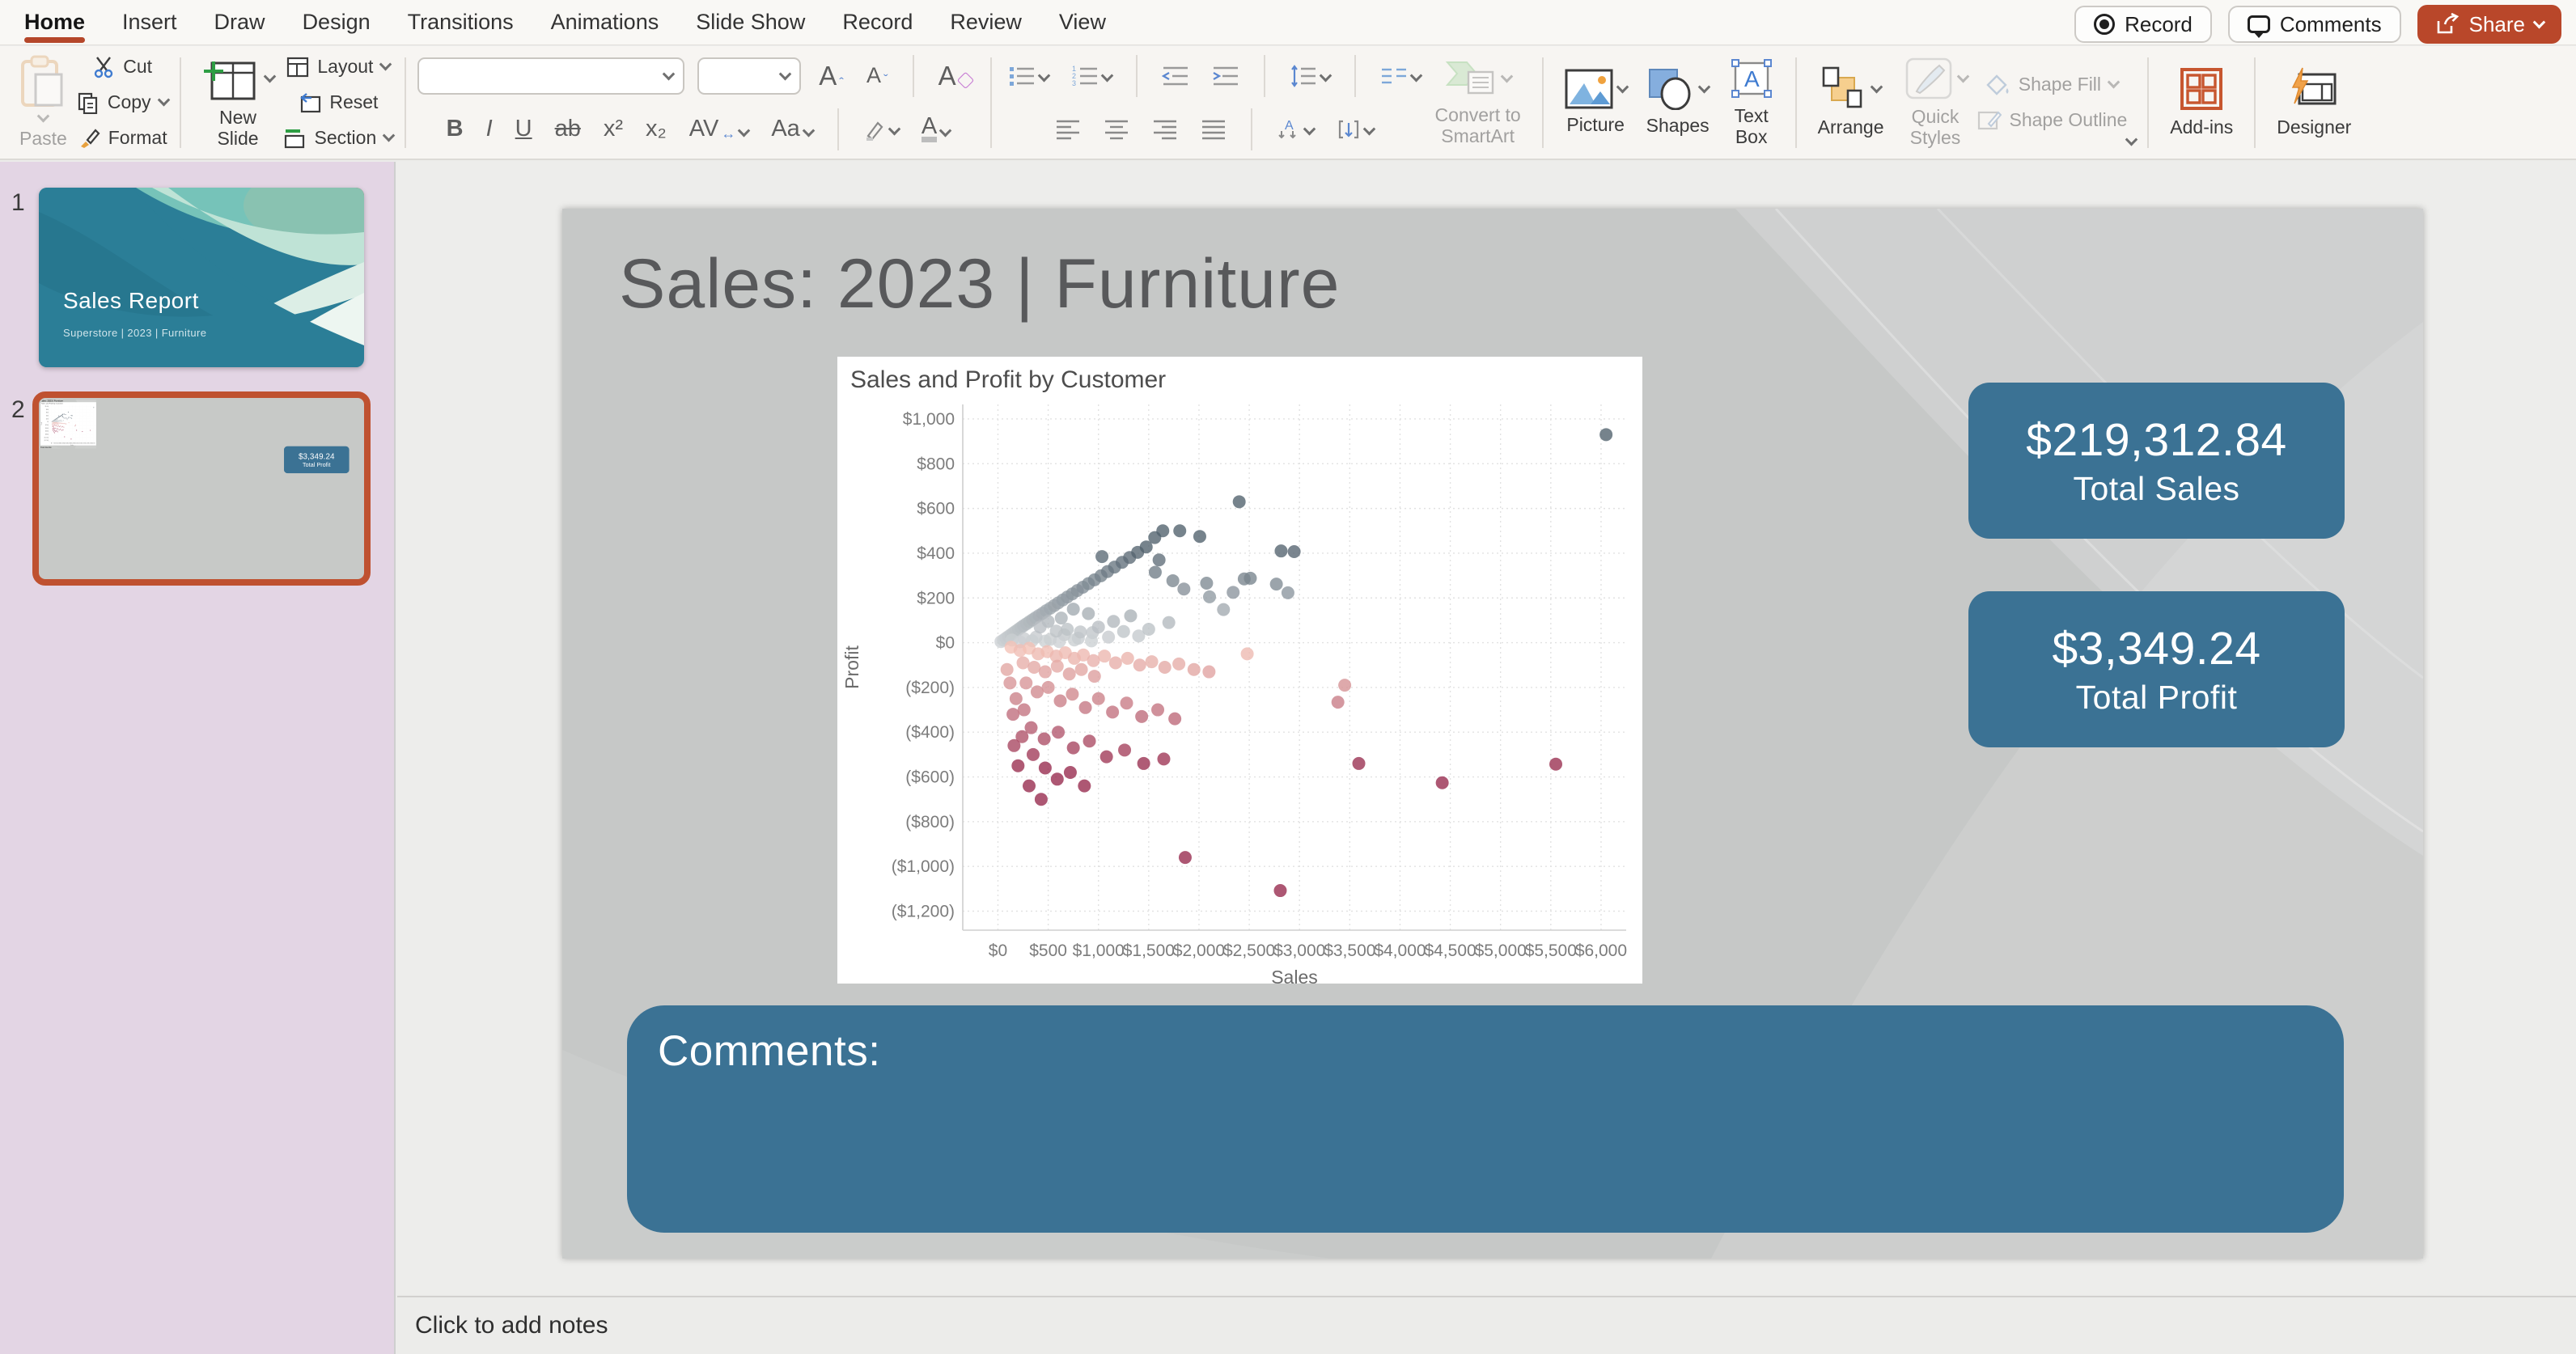 Image resolution: width=2576 pixels, height=1354 pixels. I want to click on change-case-button: Aa, so click(791, 129).